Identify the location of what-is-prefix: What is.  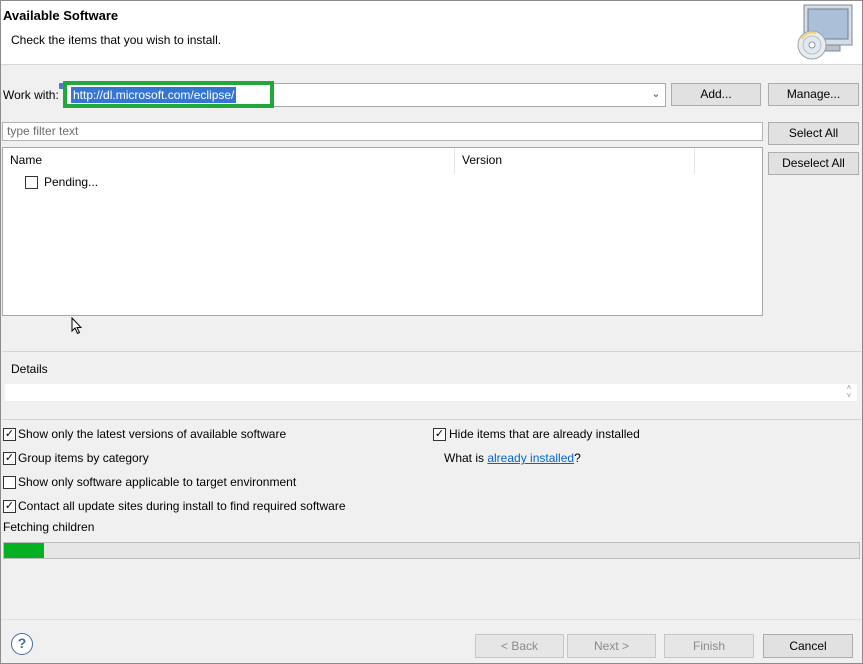
(466, 458).